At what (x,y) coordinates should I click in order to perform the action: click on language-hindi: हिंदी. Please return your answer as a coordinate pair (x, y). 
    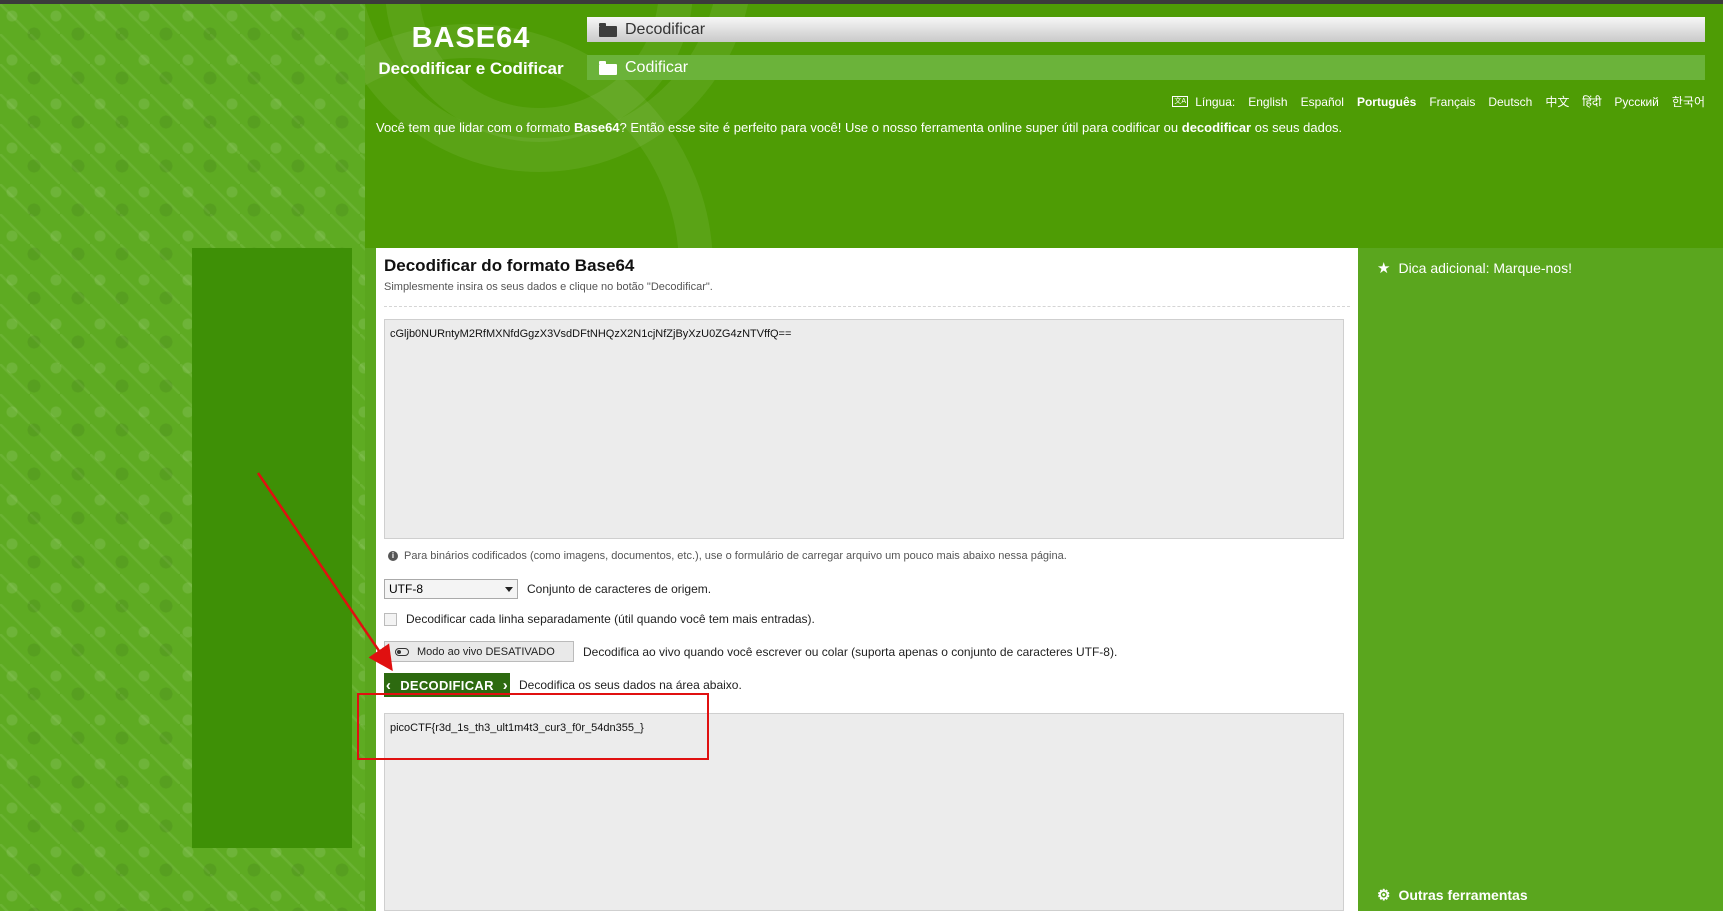
    Looking at the image, I should click on (1591, 101).